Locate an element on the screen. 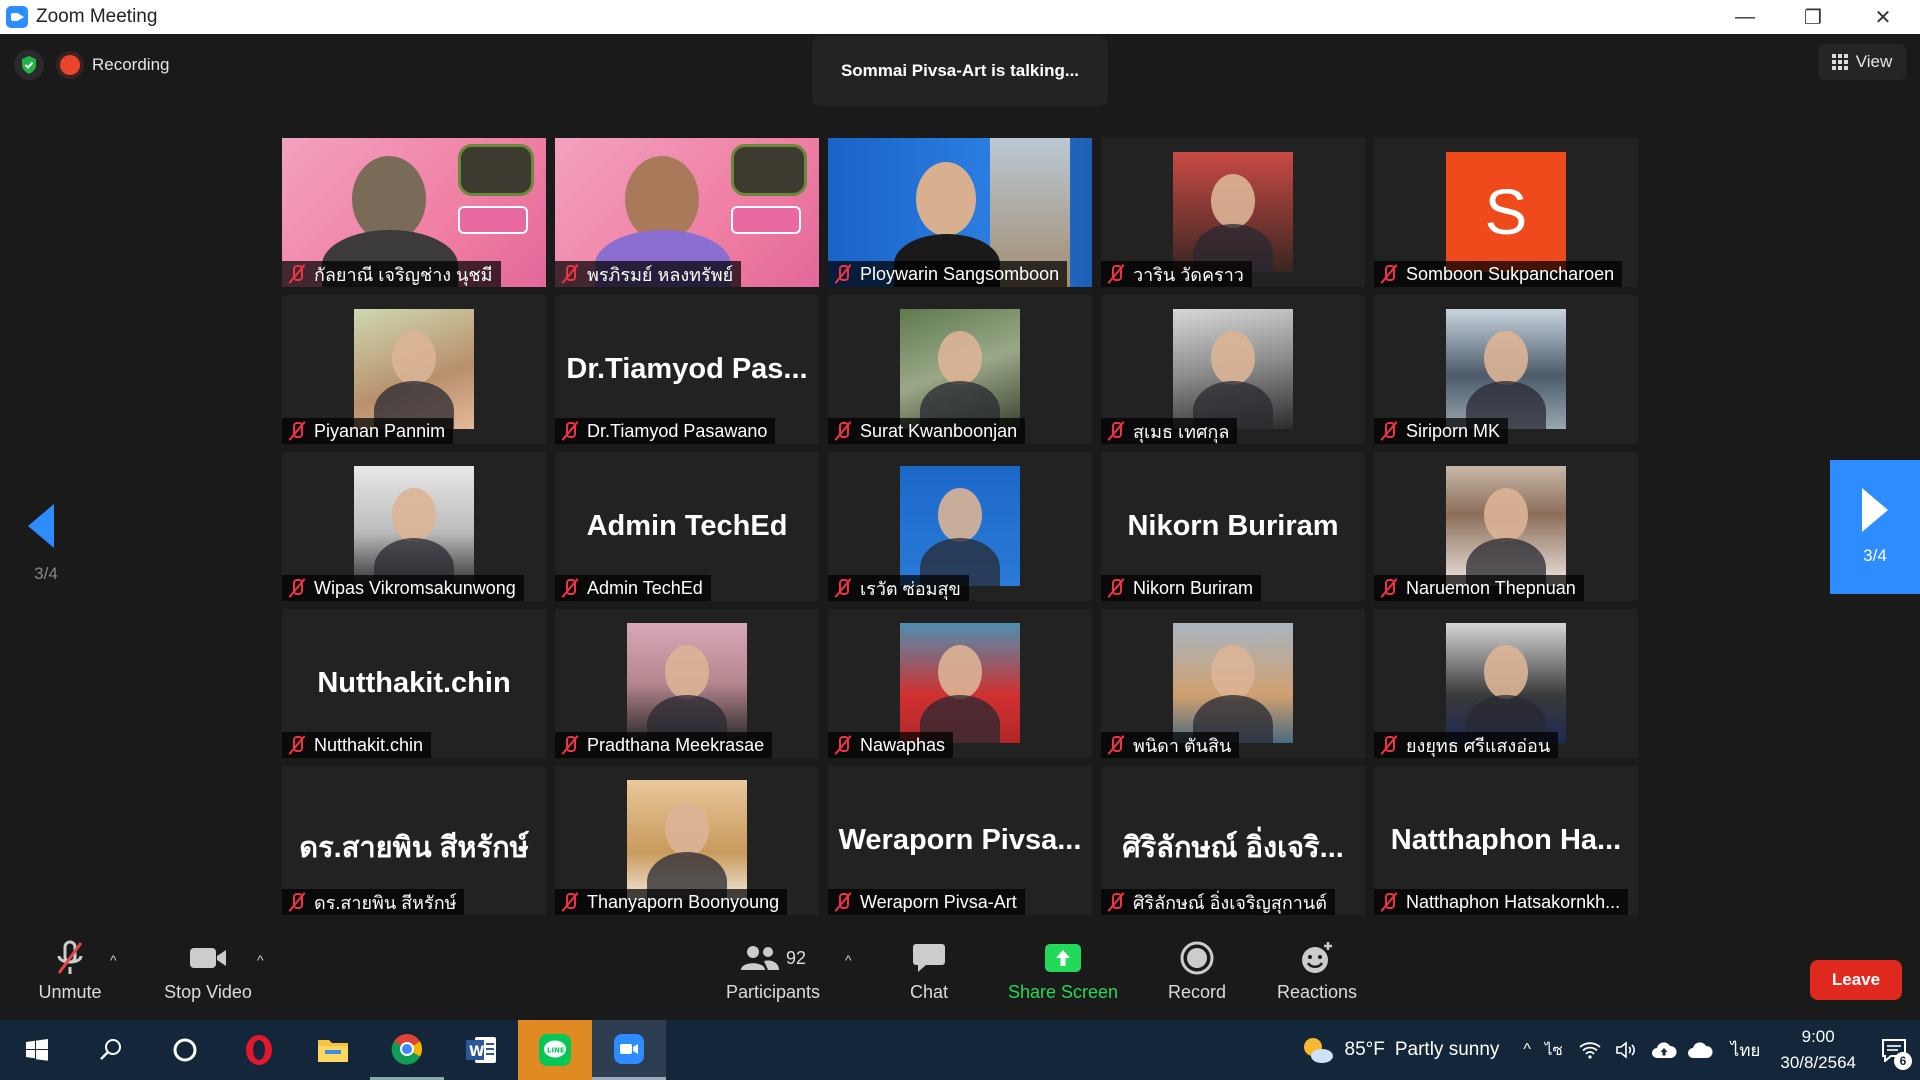  restore-button: ❐ is located at coordinates (1813, 17).